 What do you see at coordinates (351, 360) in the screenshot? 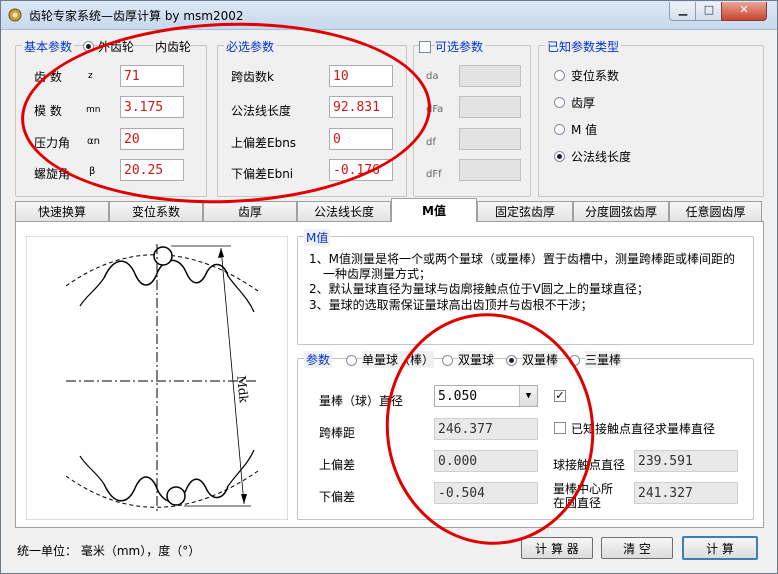
I see `single-ball-radio` at bounding box center [351, 360].